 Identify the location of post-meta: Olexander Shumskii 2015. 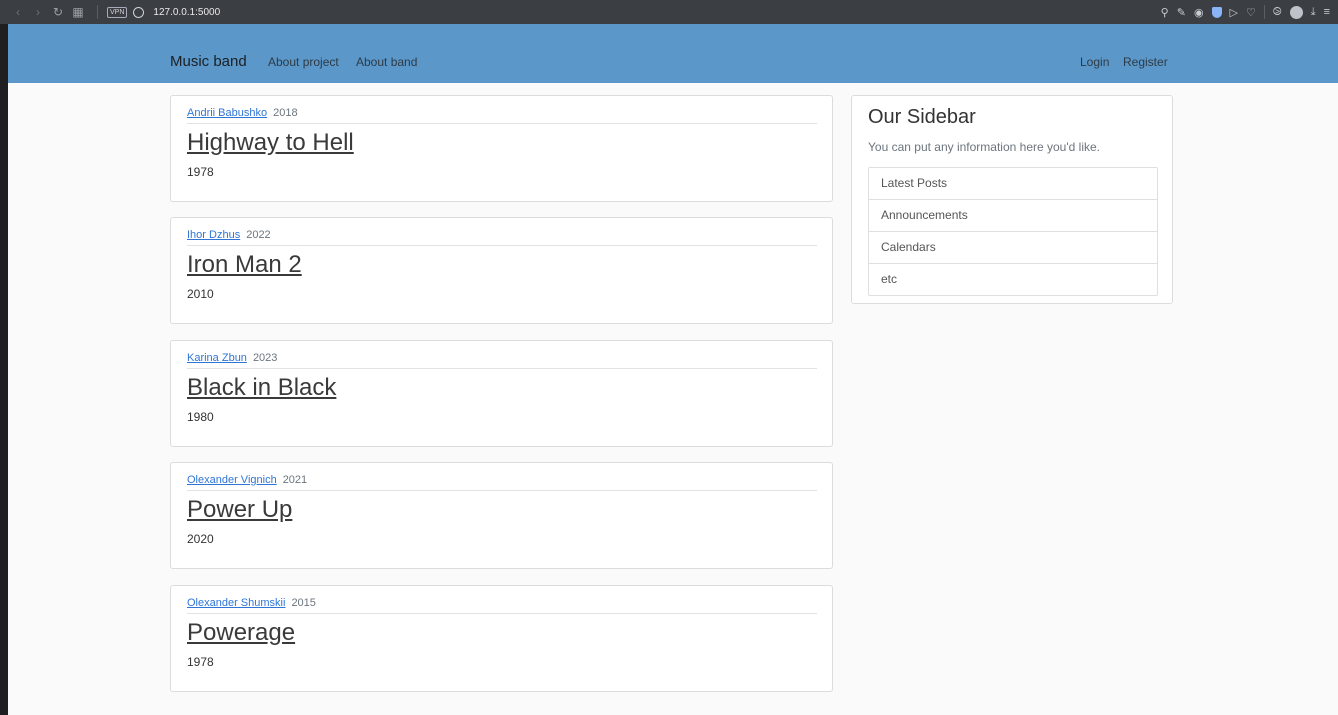
(251, 603).